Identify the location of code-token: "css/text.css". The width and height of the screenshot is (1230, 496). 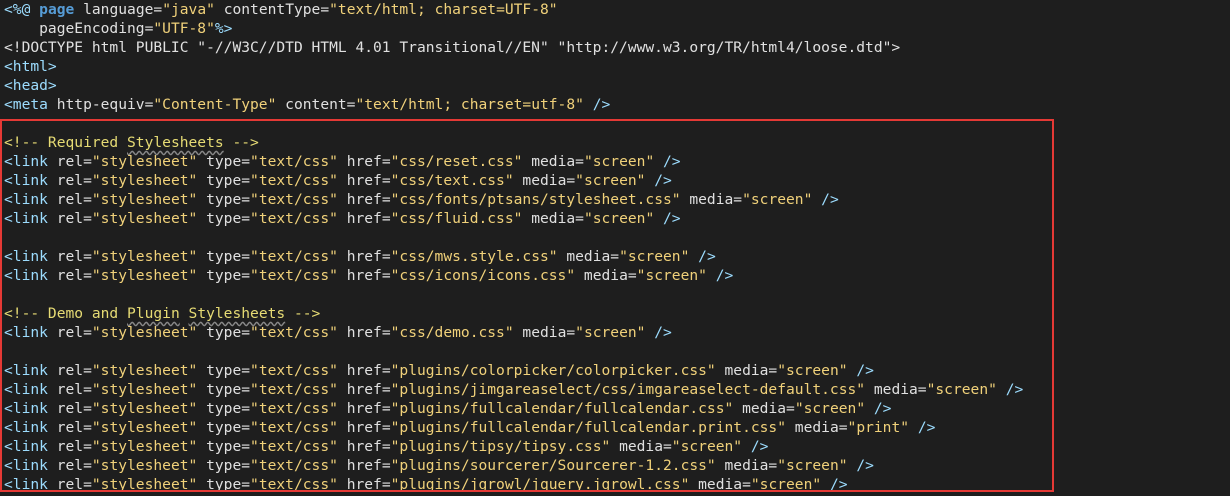
(452, 180).